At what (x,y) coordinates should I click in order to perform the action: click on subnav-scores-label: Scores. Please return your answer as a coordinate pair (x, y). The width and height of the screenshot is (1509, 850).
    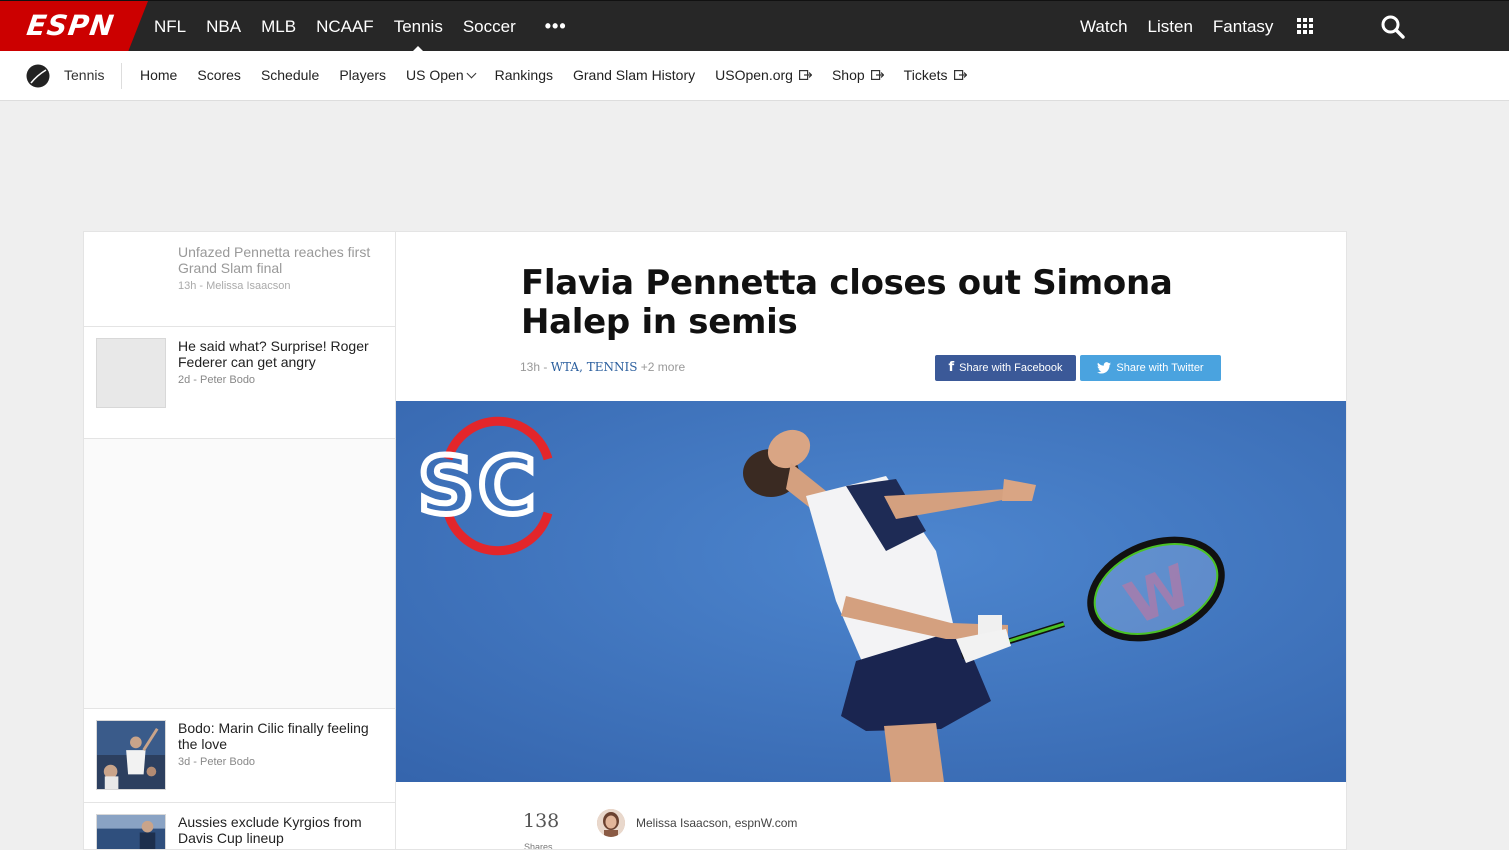
    Looking at the image, I should click on (219, 75).